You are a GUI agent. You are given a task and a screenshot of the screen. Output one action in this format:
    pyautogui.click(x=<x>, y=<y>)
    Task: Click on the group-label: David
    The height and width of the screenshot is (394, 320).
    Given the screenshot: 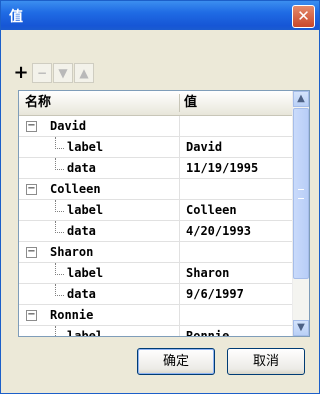 What is the action you would take?
    pyautogui.click(x=68, y=126)
    